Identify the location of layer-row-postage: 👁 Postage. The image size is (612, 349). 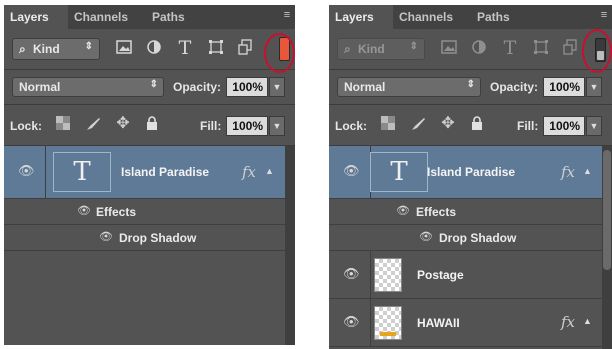
(465, 275).